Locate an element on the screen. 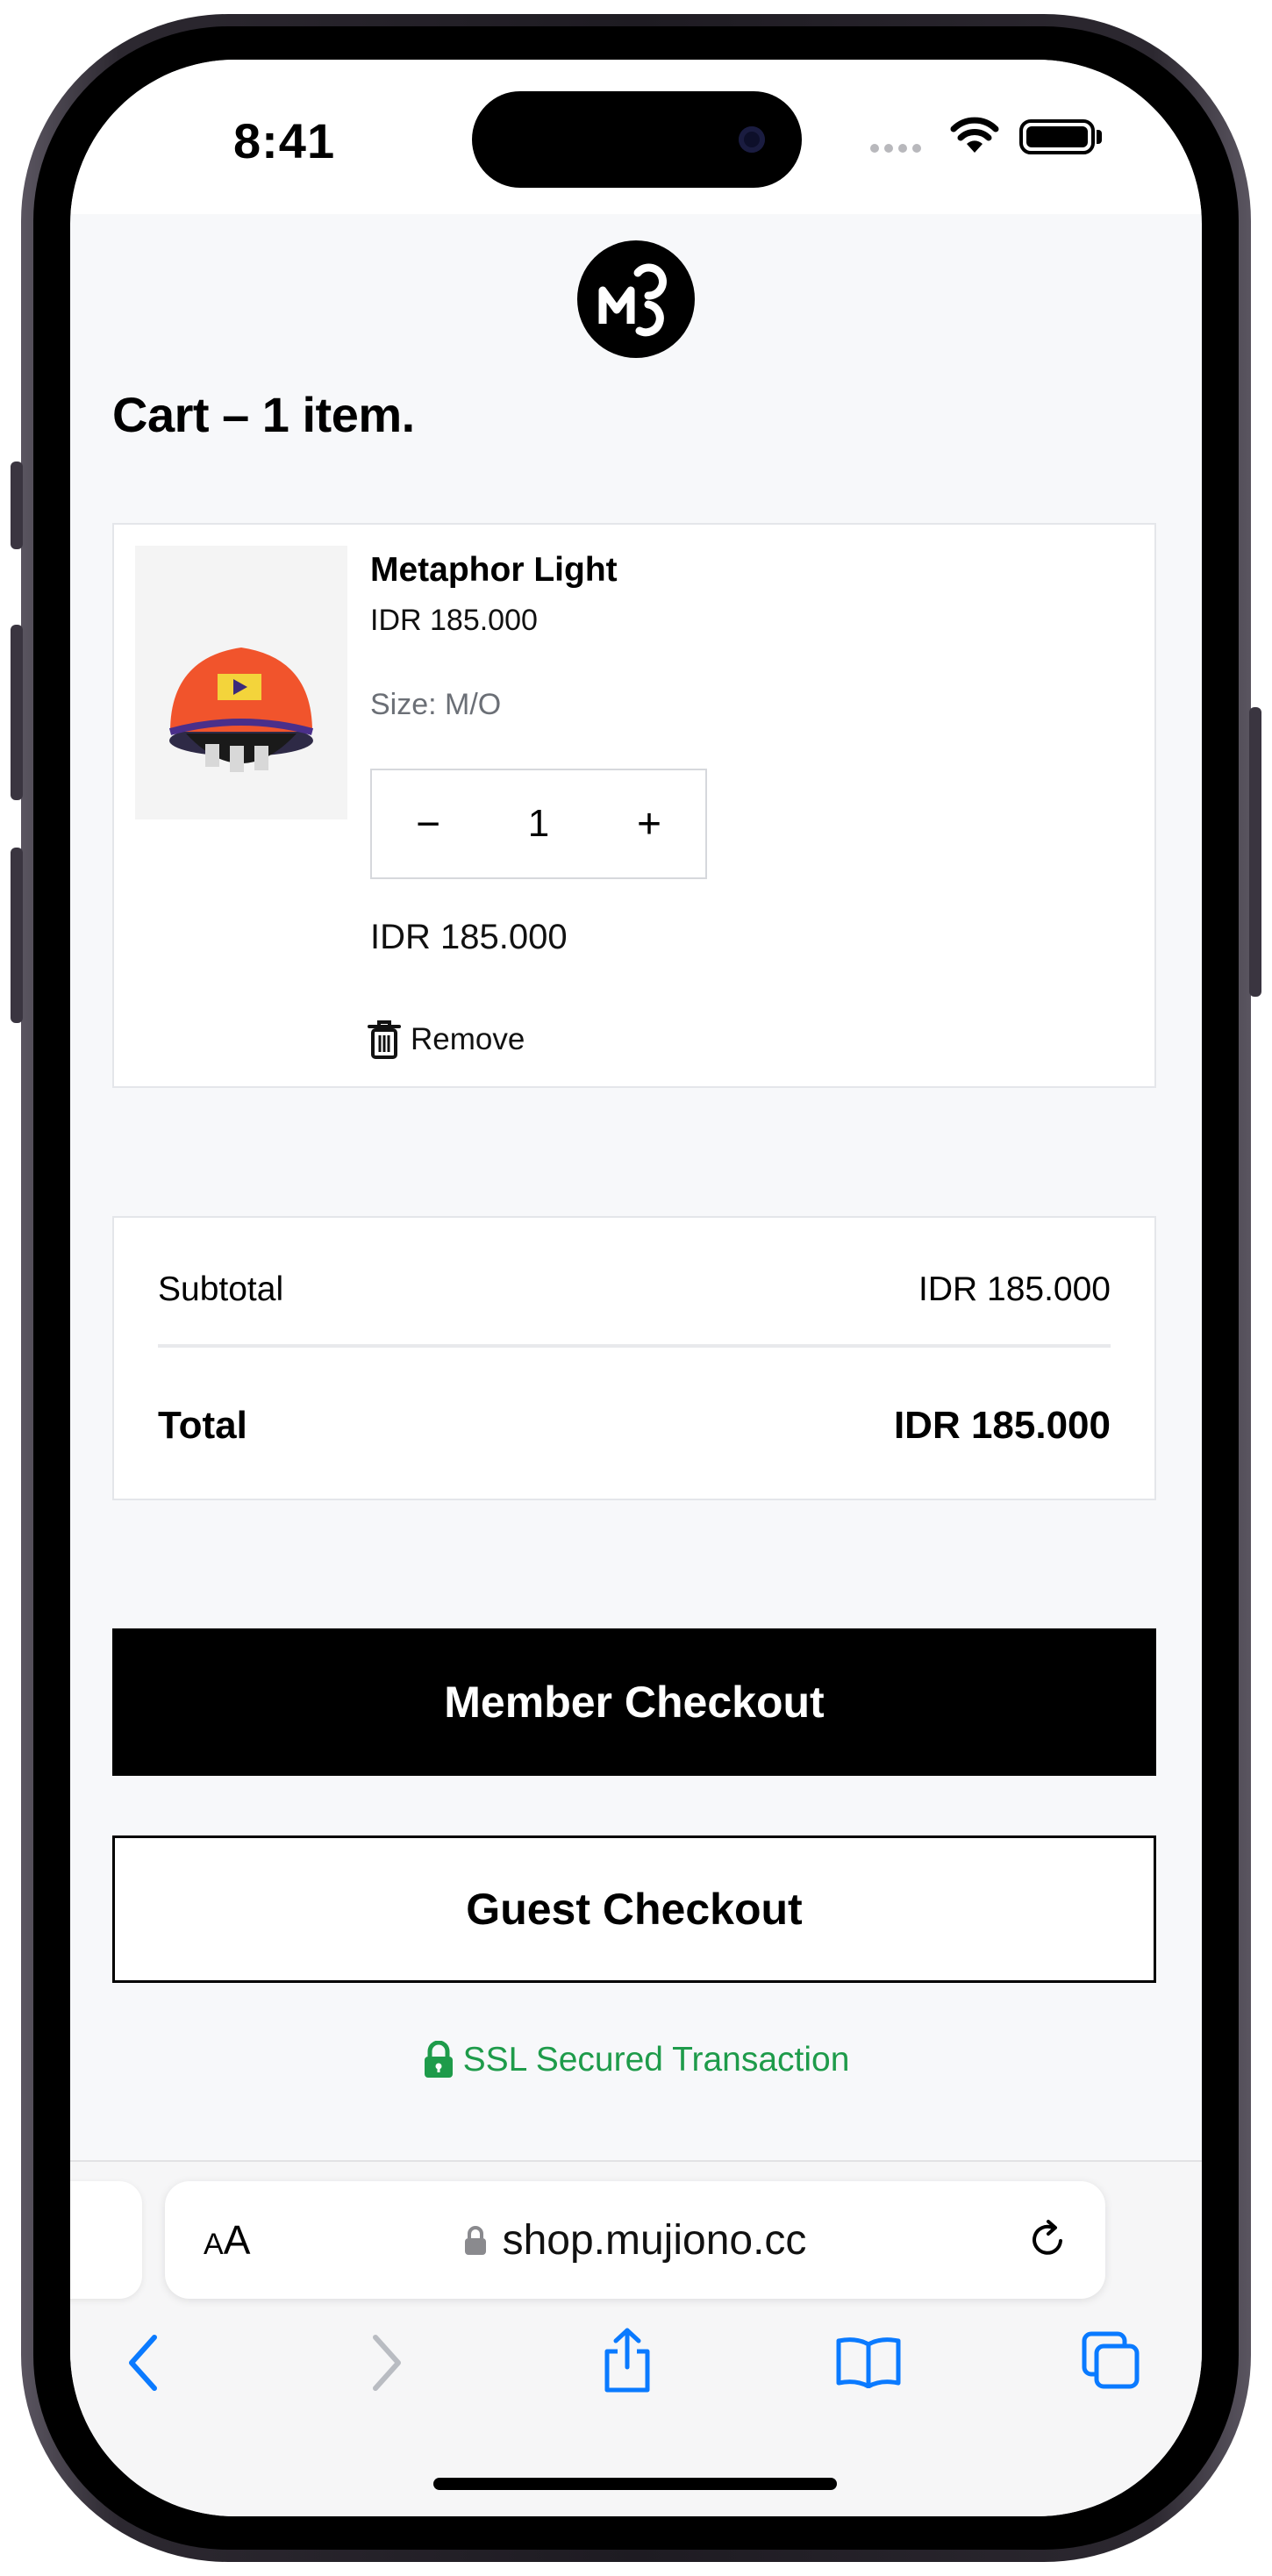 The height and width of the screenshot is (2576, 1272). decrease-quantity-button: − is located at coordinates (428, 823).